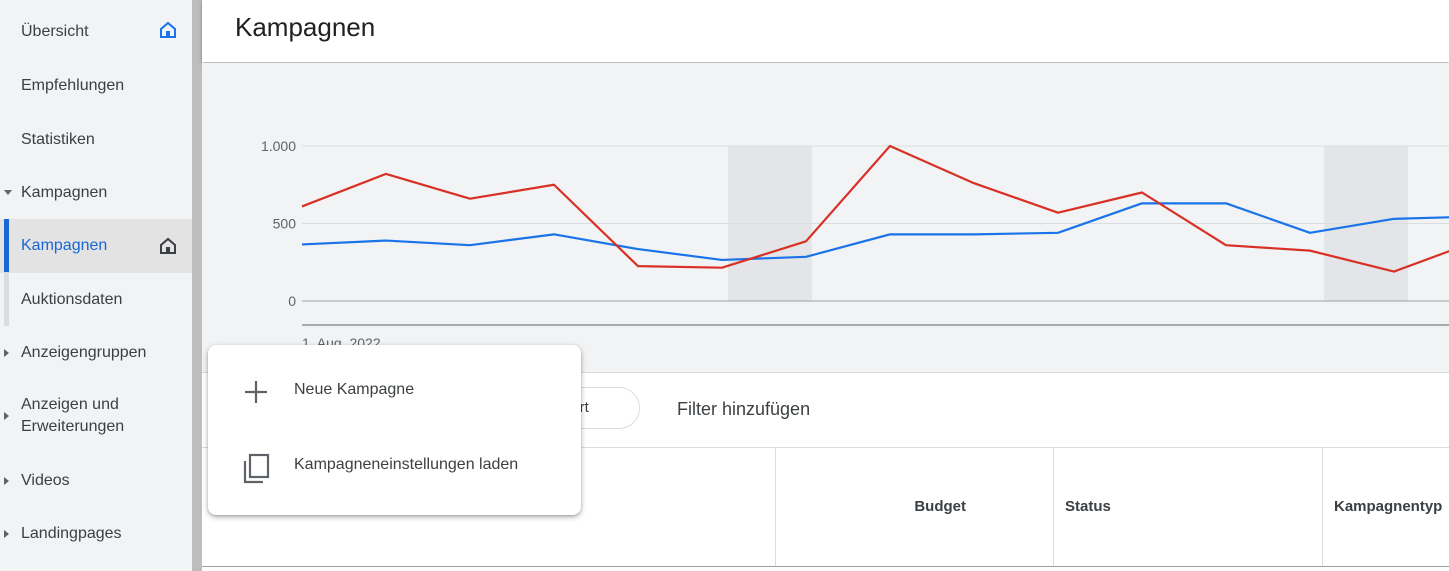 This screenshot has width=1449, height=571. What do you see at coordinates (256, 471) in the screenshot?
I see `copy-icon` at bounding box center [256, 471].